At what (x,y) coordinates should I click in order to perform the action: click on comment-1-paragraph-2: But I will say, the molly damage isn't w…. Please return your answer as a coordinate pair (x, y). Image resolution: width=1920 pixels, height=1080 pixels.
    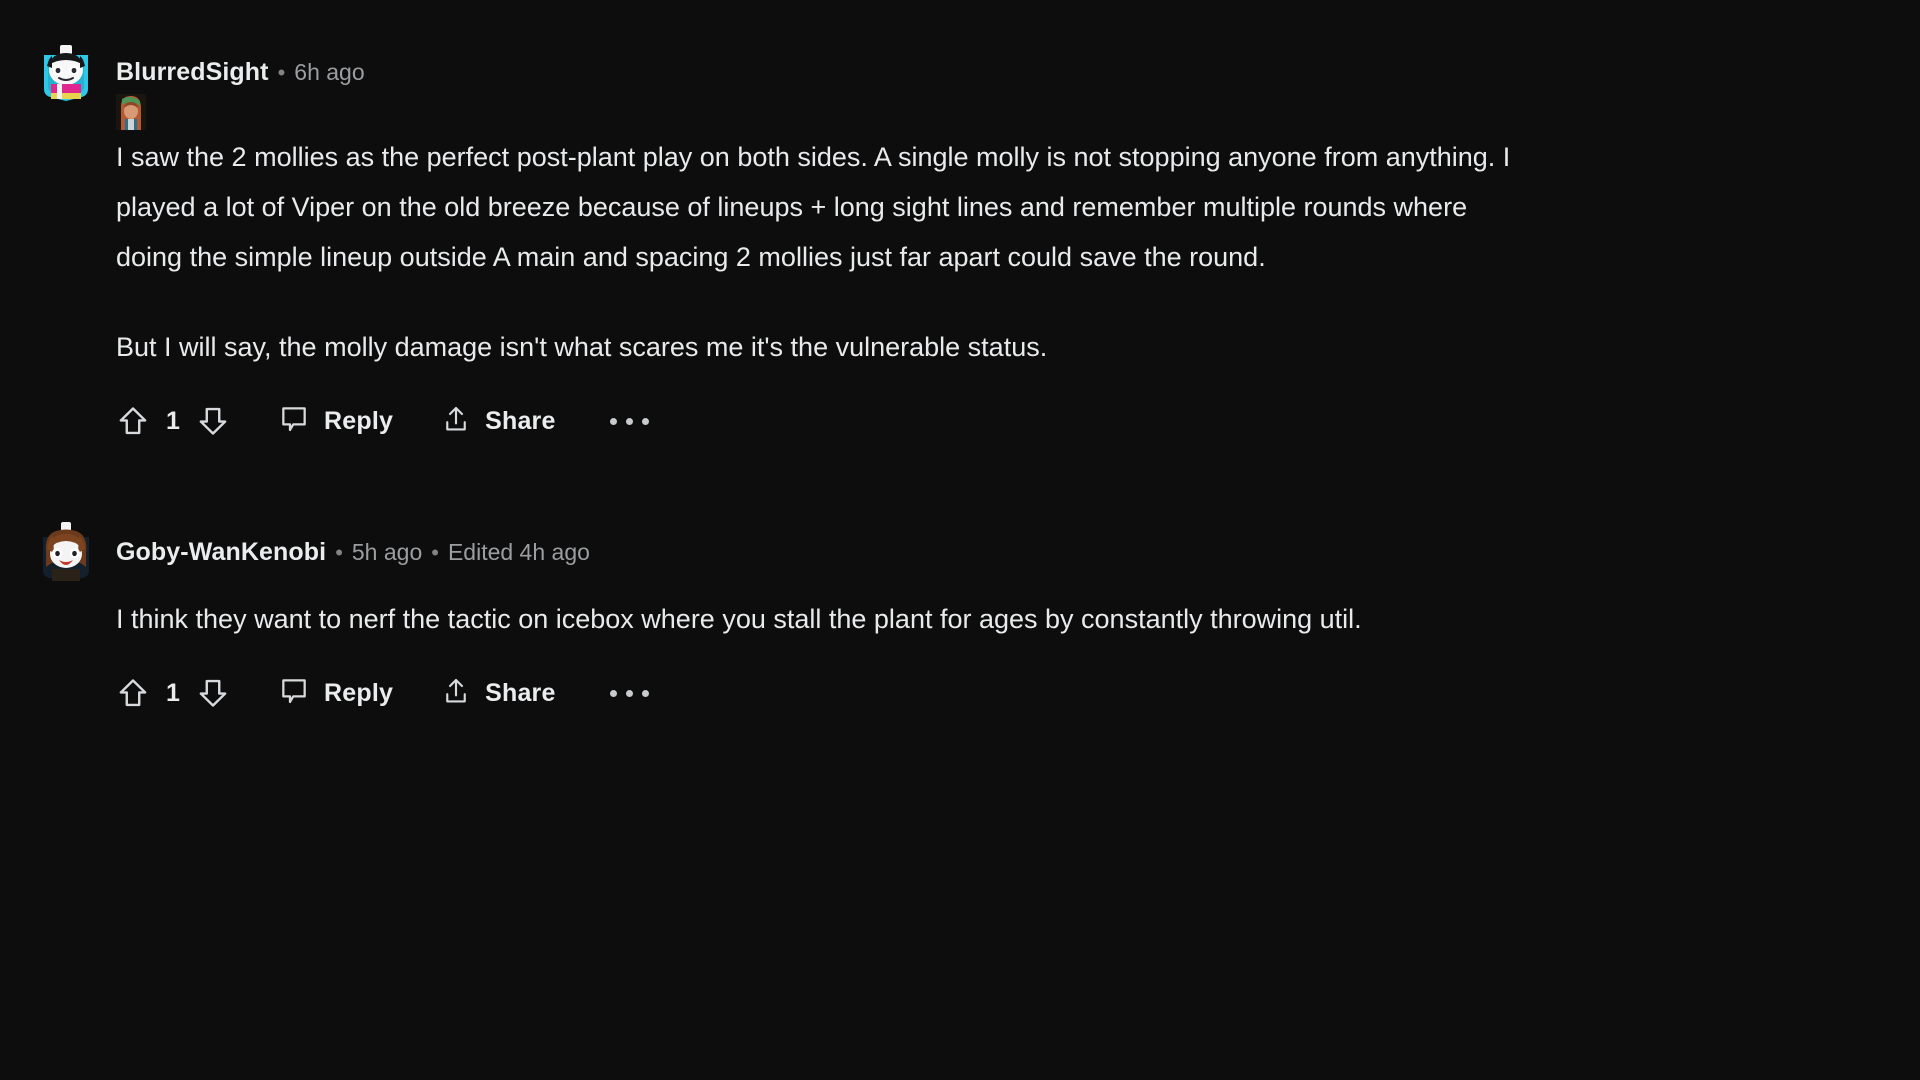
    Looking at the image, I should click on (582, 347).